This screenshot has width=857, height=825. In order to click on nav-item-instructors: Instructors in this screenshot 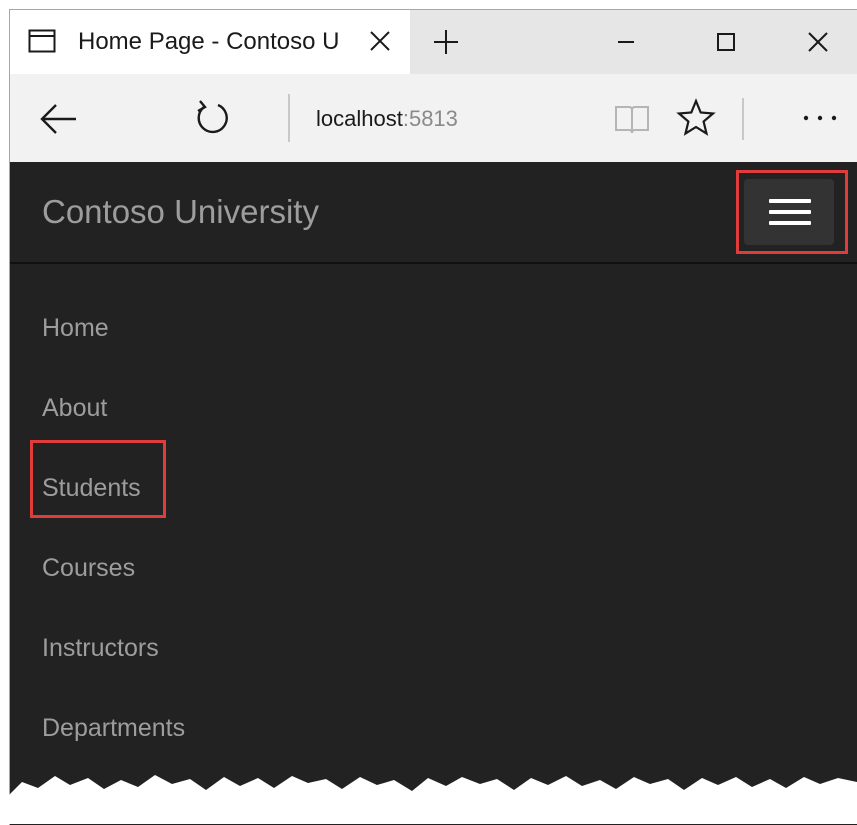, I will do `click(100, 648)`.